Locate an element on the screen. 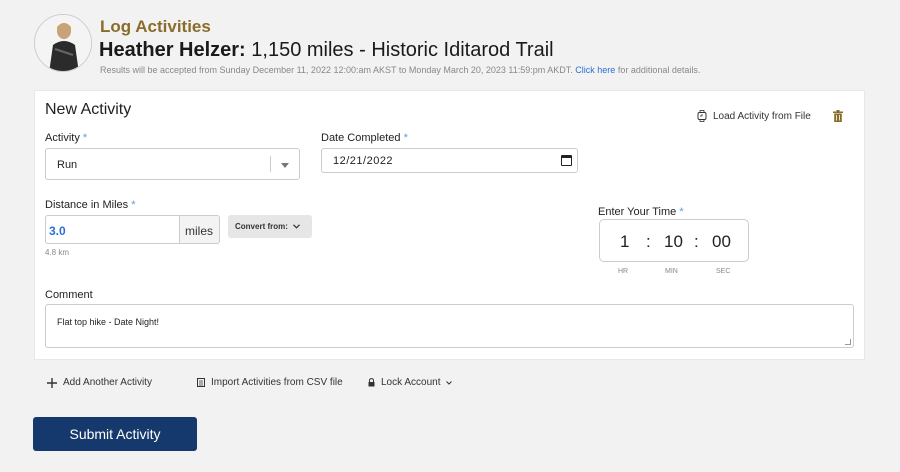  time-seconds: 00 is located at coordinates (721, 242).